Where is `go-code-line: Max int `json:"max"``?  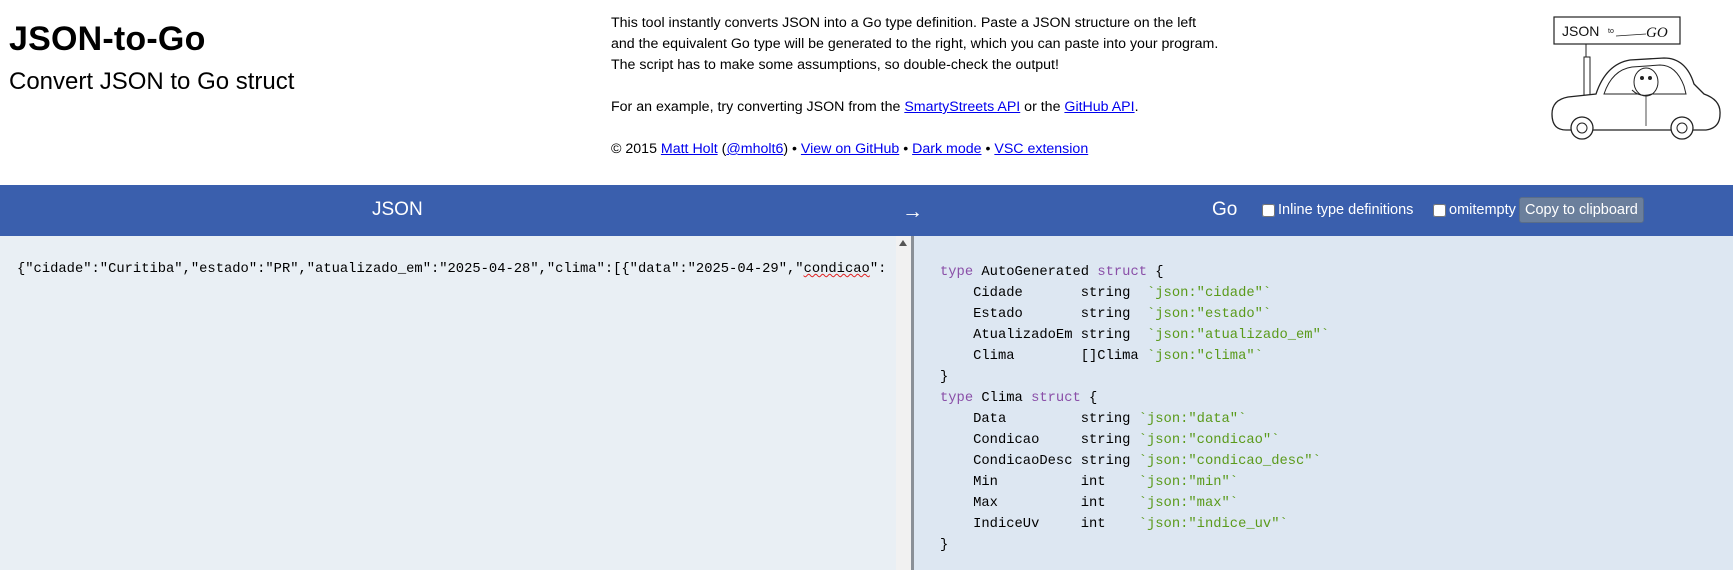 go-code-line: Max int `json:"max"` is located at coordinates (1134, 503).